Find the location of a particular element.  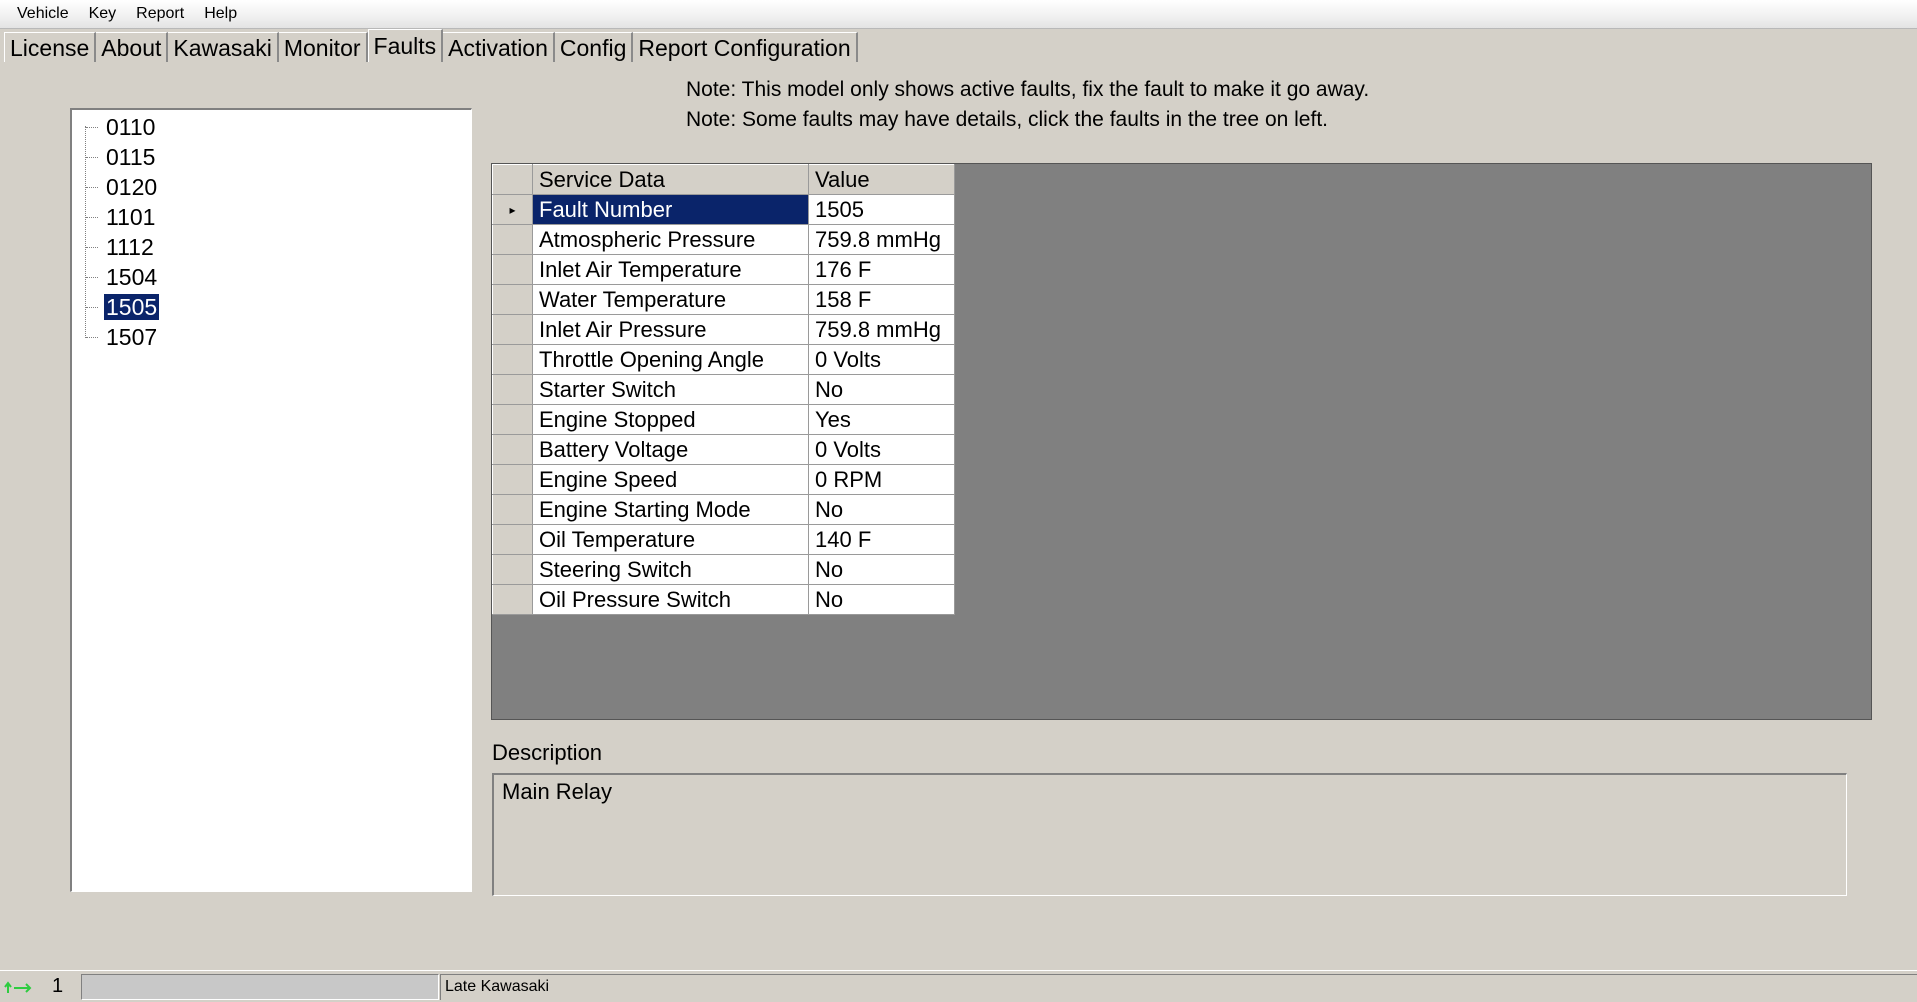

grid-corner-header is located at coordinates (512, 179).